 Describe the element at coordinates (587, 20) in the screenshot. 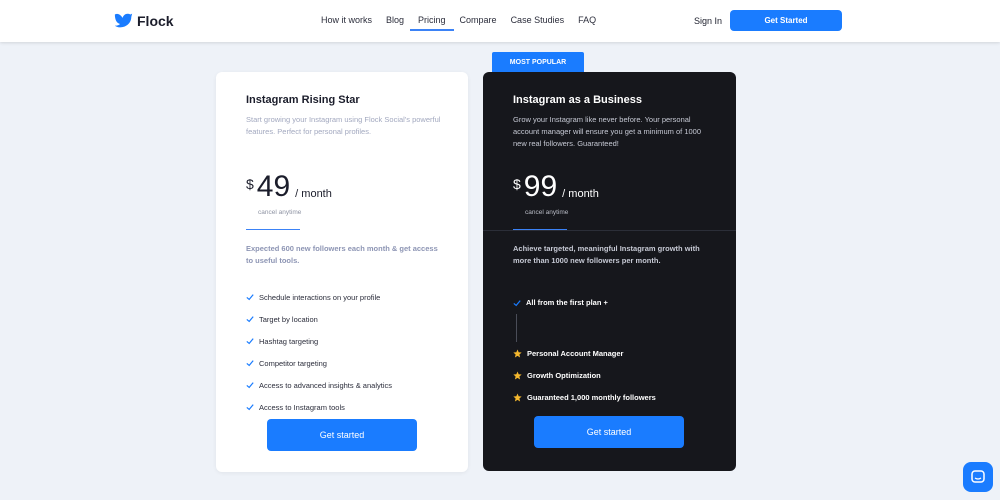

I see `nav-faq: FAQ` at that location.